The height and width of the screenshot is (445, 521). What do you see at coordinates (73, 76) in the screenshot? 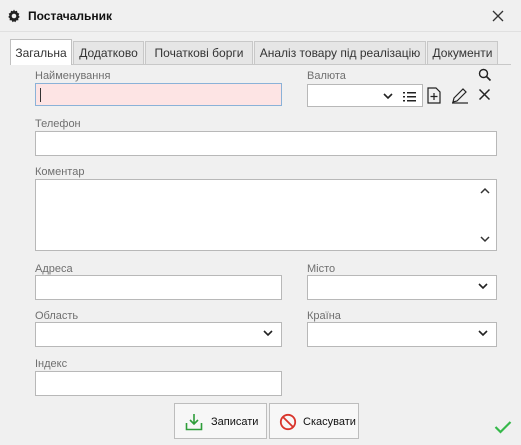
I see `name-label: Найменування` at bounding box center [73, 76].